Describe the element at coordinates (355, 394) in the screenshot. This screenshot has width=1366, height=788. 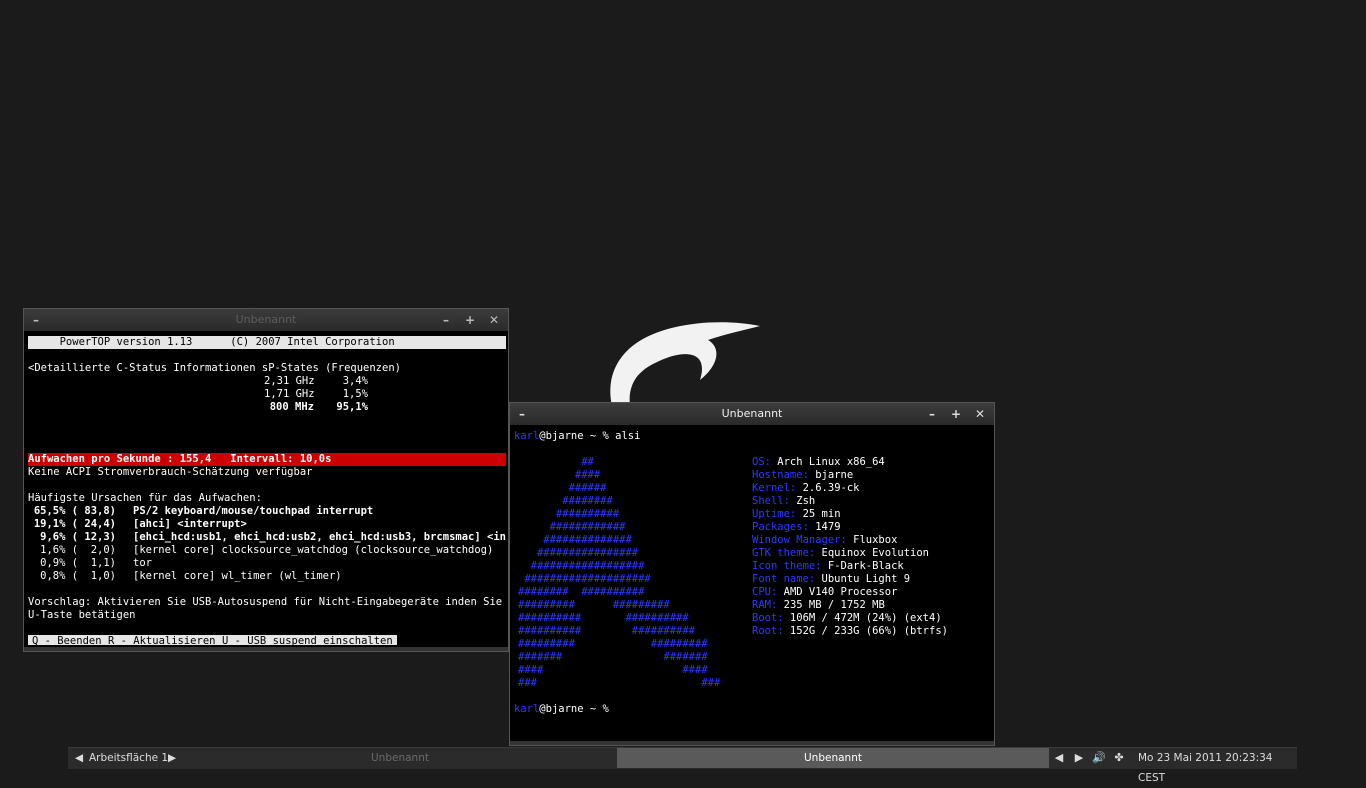
I see `pstate-pct: 1,5%` at that location.